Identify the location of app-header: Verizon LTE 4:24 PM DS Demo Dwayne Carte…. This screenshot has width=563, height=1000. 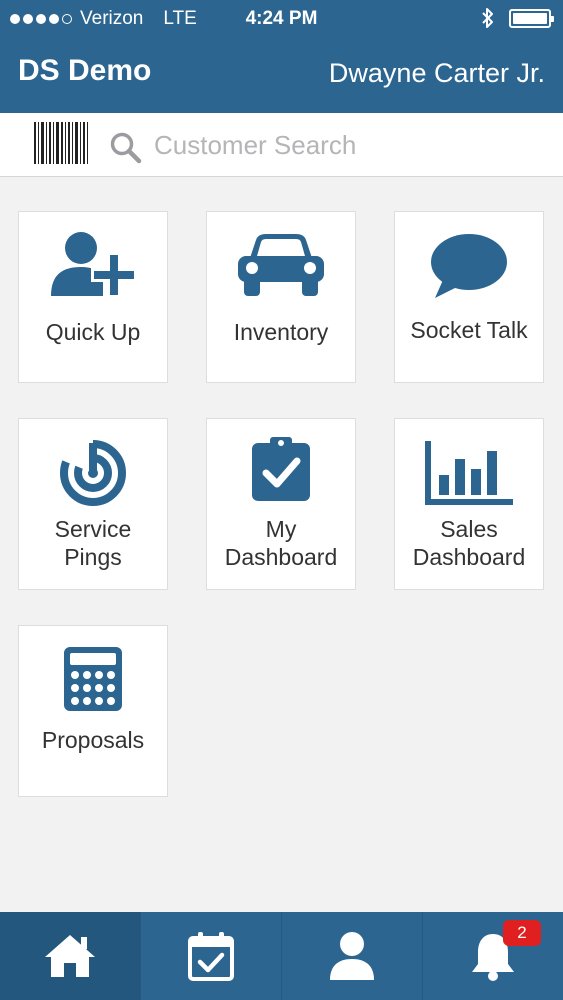
(281, 56).